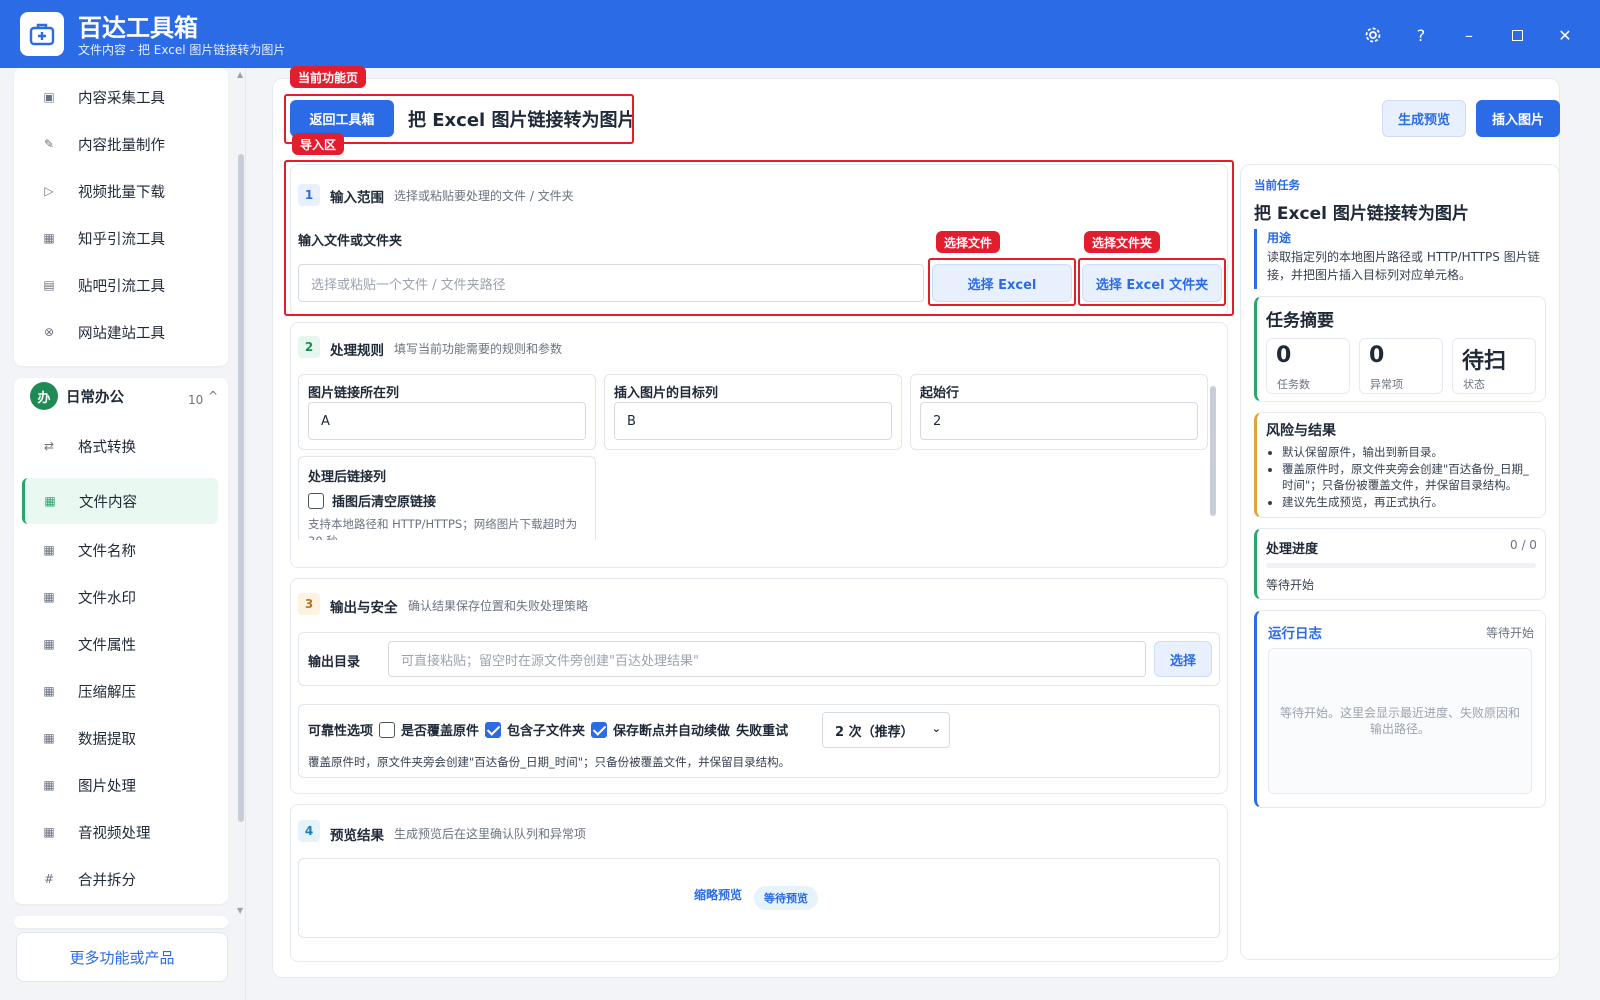 Image resolution: width=1600 pixels, height=1000 pixels. What do you see at coordinates (341, 731) in the screenshot?
I see `reliability-label: 可靠性选项` at bounding box center [341, 731].